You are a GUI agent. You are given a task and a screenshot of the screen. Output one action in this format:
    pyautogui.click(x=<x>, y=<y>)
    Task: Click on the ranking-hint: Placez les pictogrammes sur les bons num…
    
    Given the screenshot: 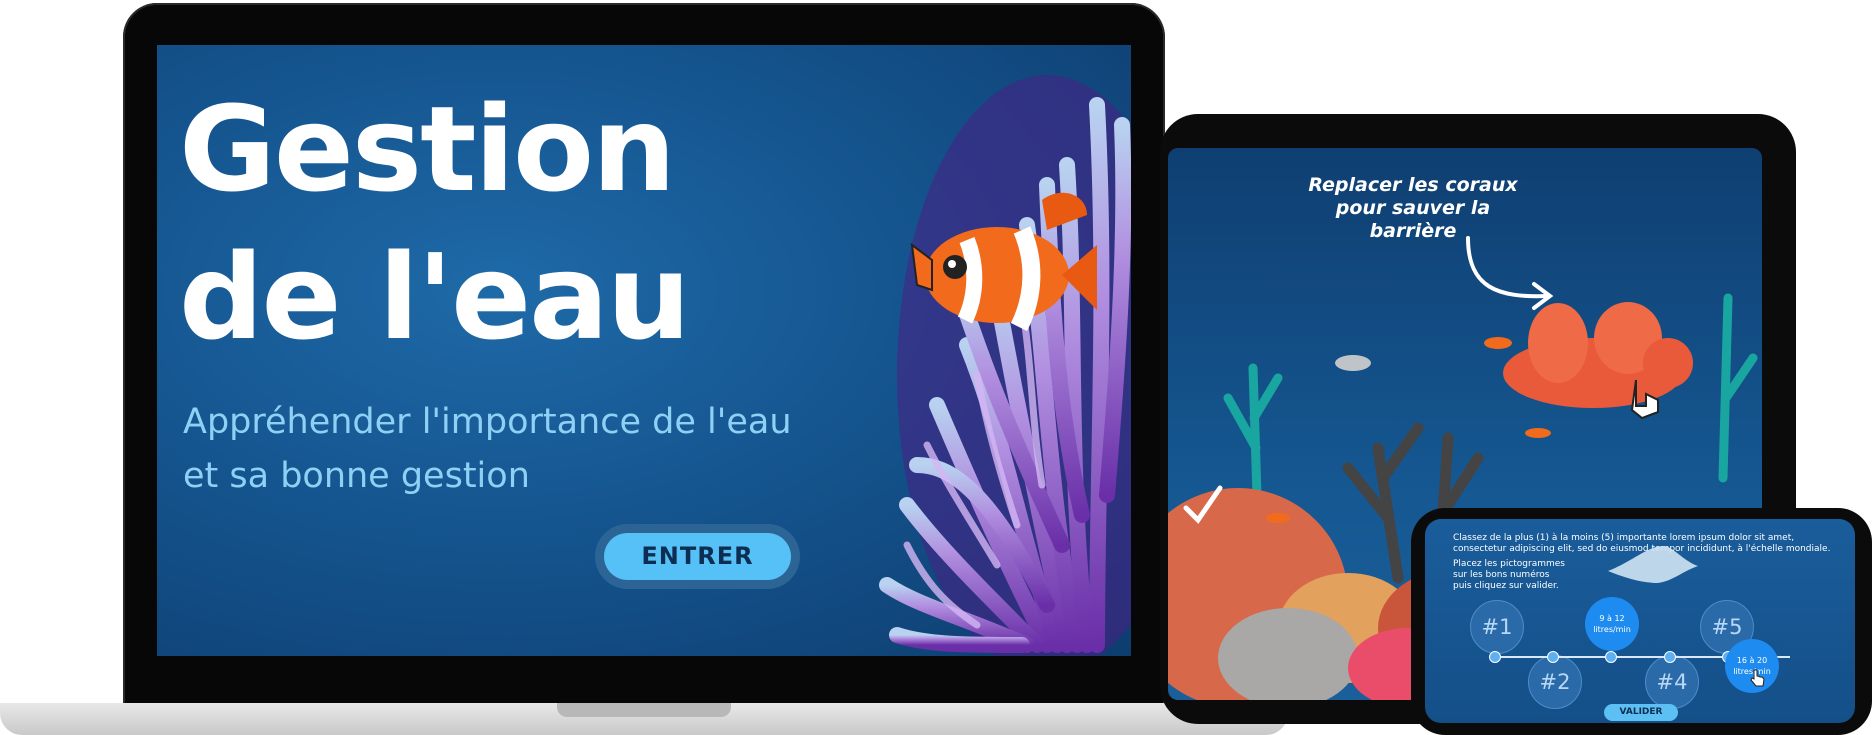 What is the action you would take?
    pyautogui.click(x=1509, y=575)
    